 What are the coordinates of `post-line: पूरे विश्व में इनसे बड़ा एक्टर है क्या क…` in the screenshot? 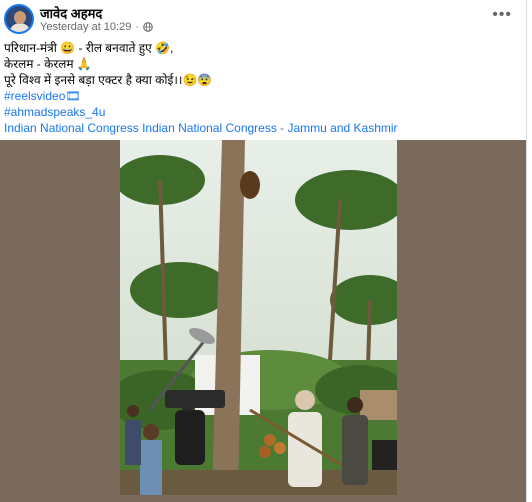 It's located at (108, 80).